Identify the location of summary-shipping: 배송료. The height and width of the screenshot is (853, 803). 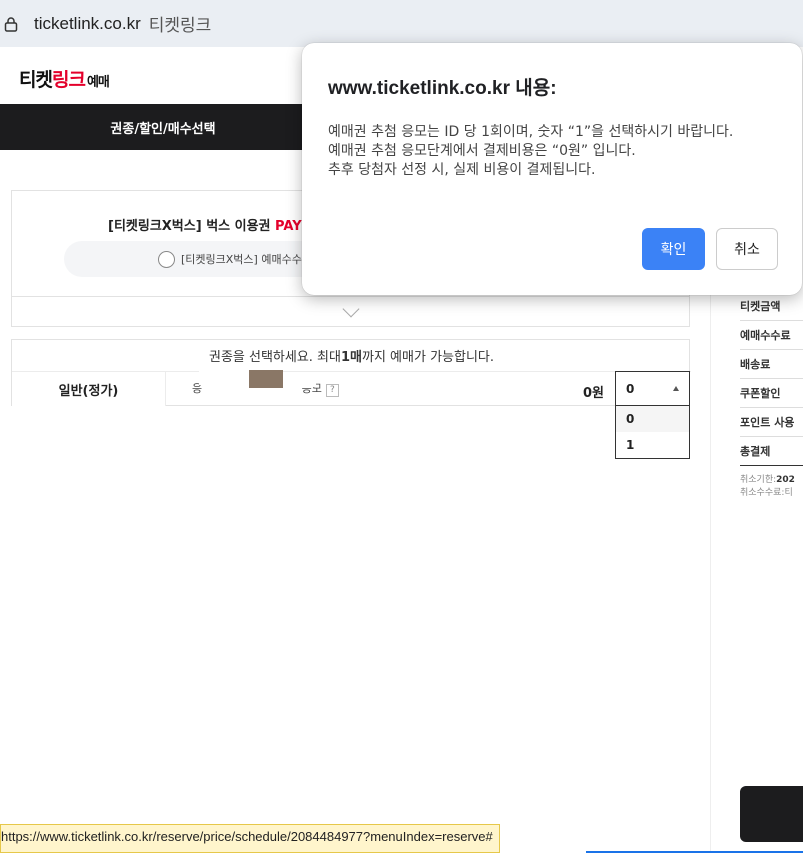
(771, 364).